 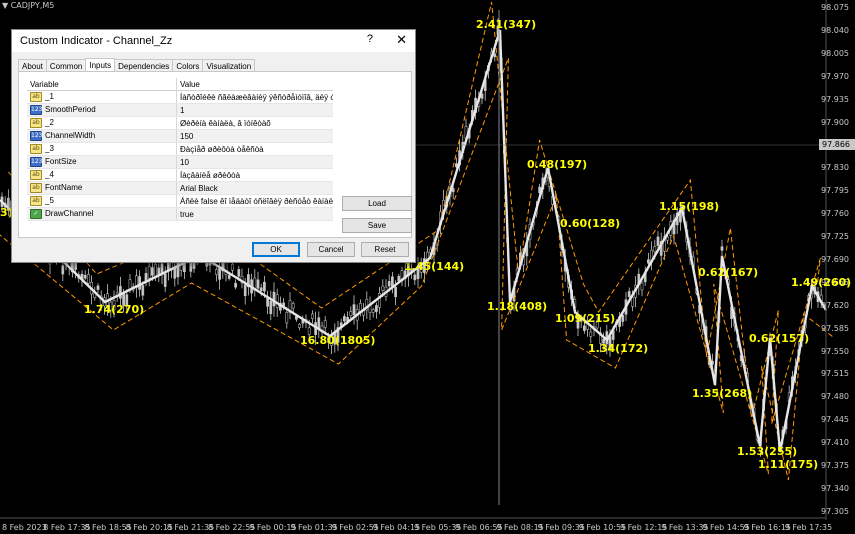 What do you see at coordinates (401, 40) in the screenshot?
I see `close-button: ✕` at bounding box center [401, 40].